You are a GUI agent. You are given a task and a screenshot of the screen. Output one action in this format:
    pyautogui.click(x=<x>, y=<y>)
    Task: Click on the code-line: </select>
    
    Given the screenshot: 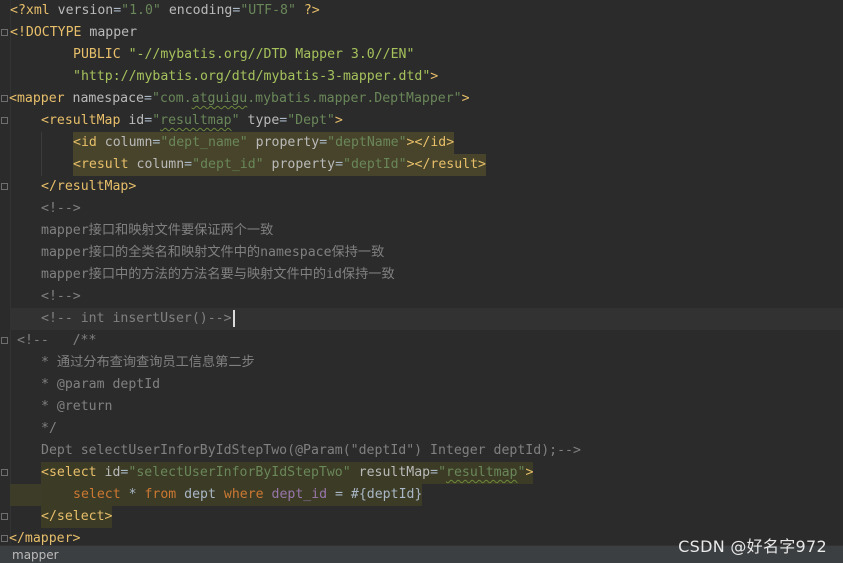 What is the action you would take?
    pyautogui.click(x=426, y=517)
    